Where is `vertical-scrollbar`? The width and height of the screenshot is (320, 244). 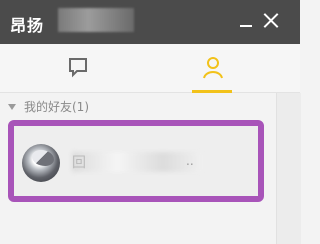
vertical-scrollbar is located at coordinates (288, 168).